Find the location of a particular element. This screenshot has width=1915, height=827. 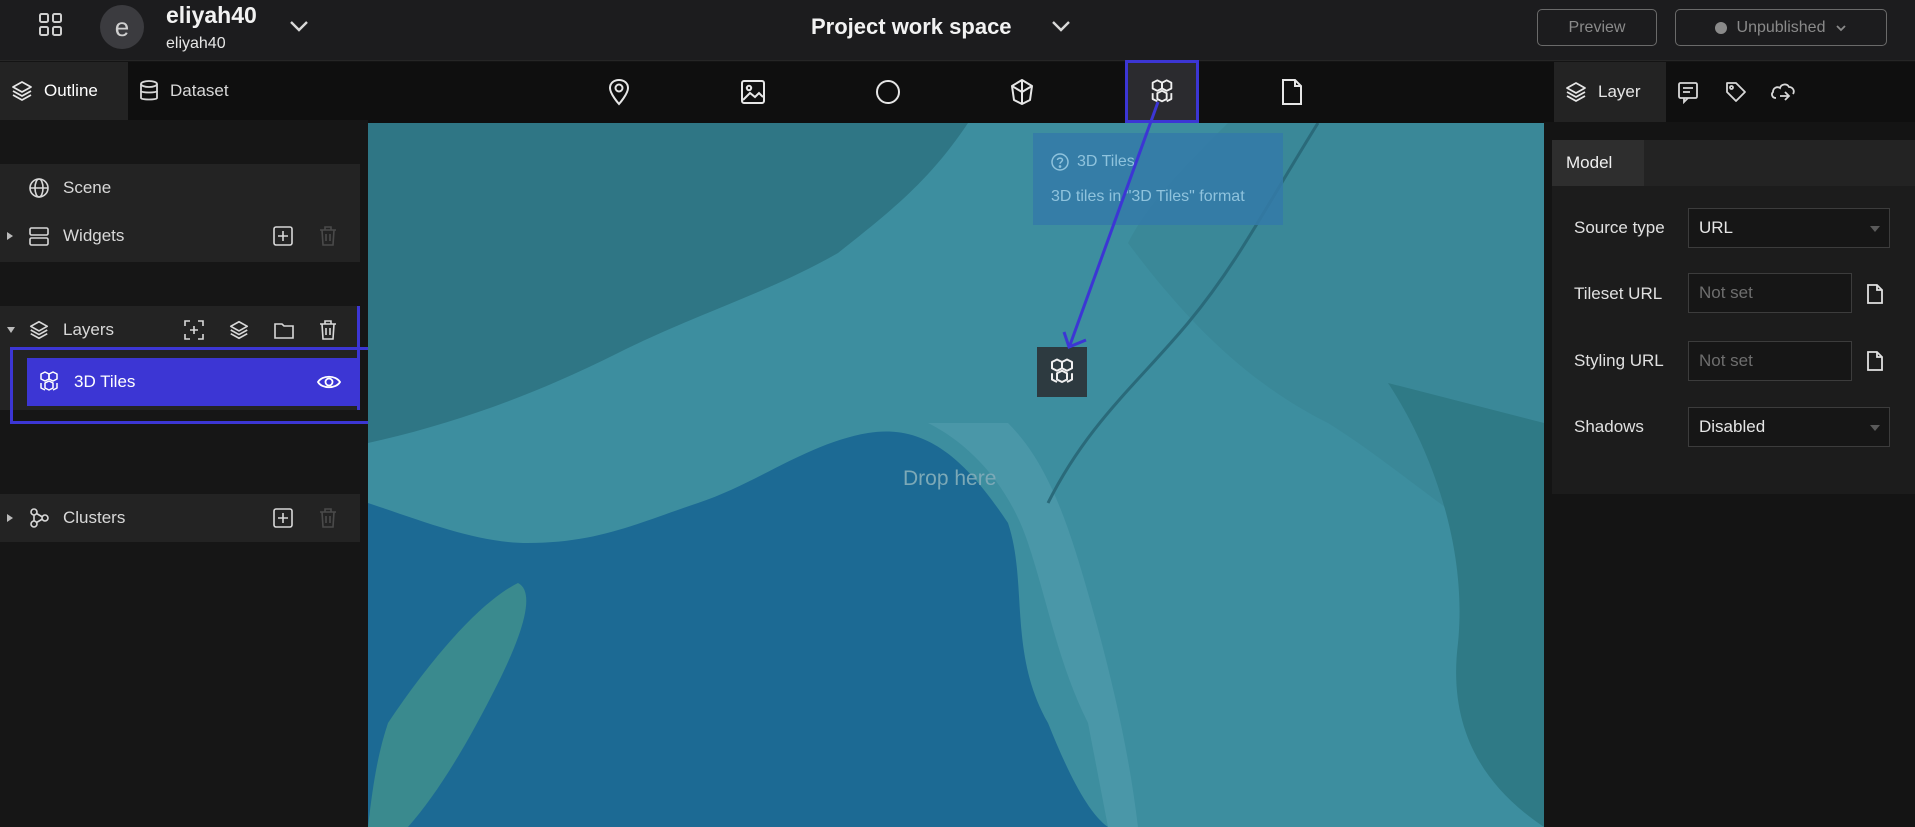

clusters-item: Clusters is located at coordinates (180, 518).